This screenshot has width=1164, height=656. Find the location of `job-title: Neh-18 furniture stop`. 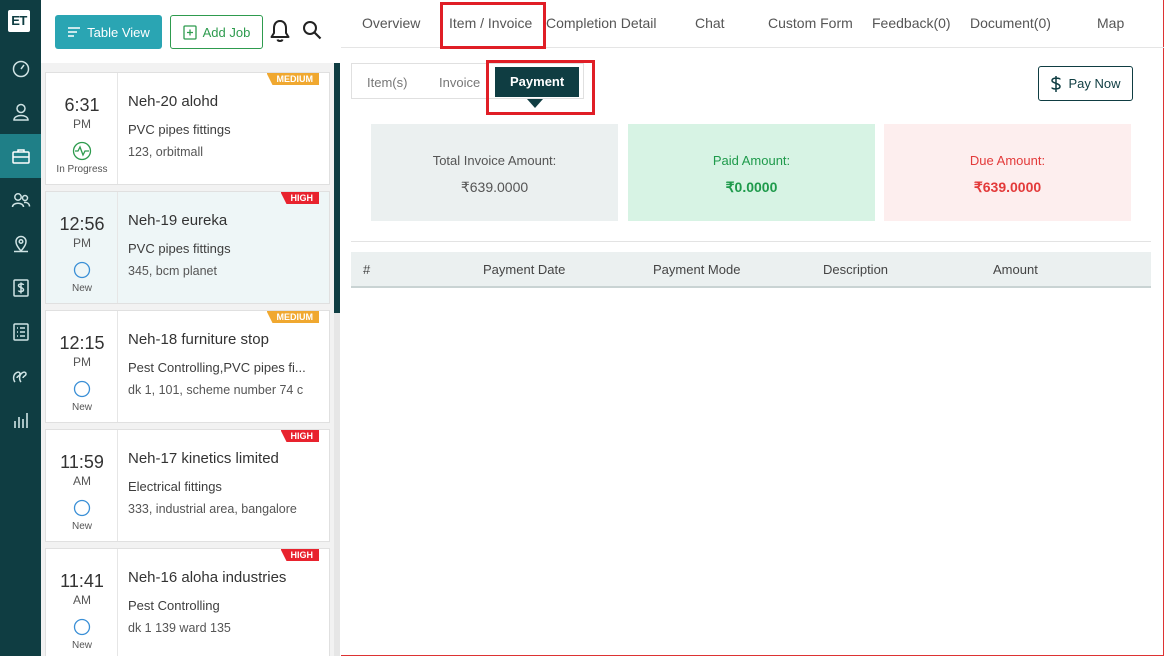

job-title: Neh-18 furniture stop is located at coordinates (198, 339).